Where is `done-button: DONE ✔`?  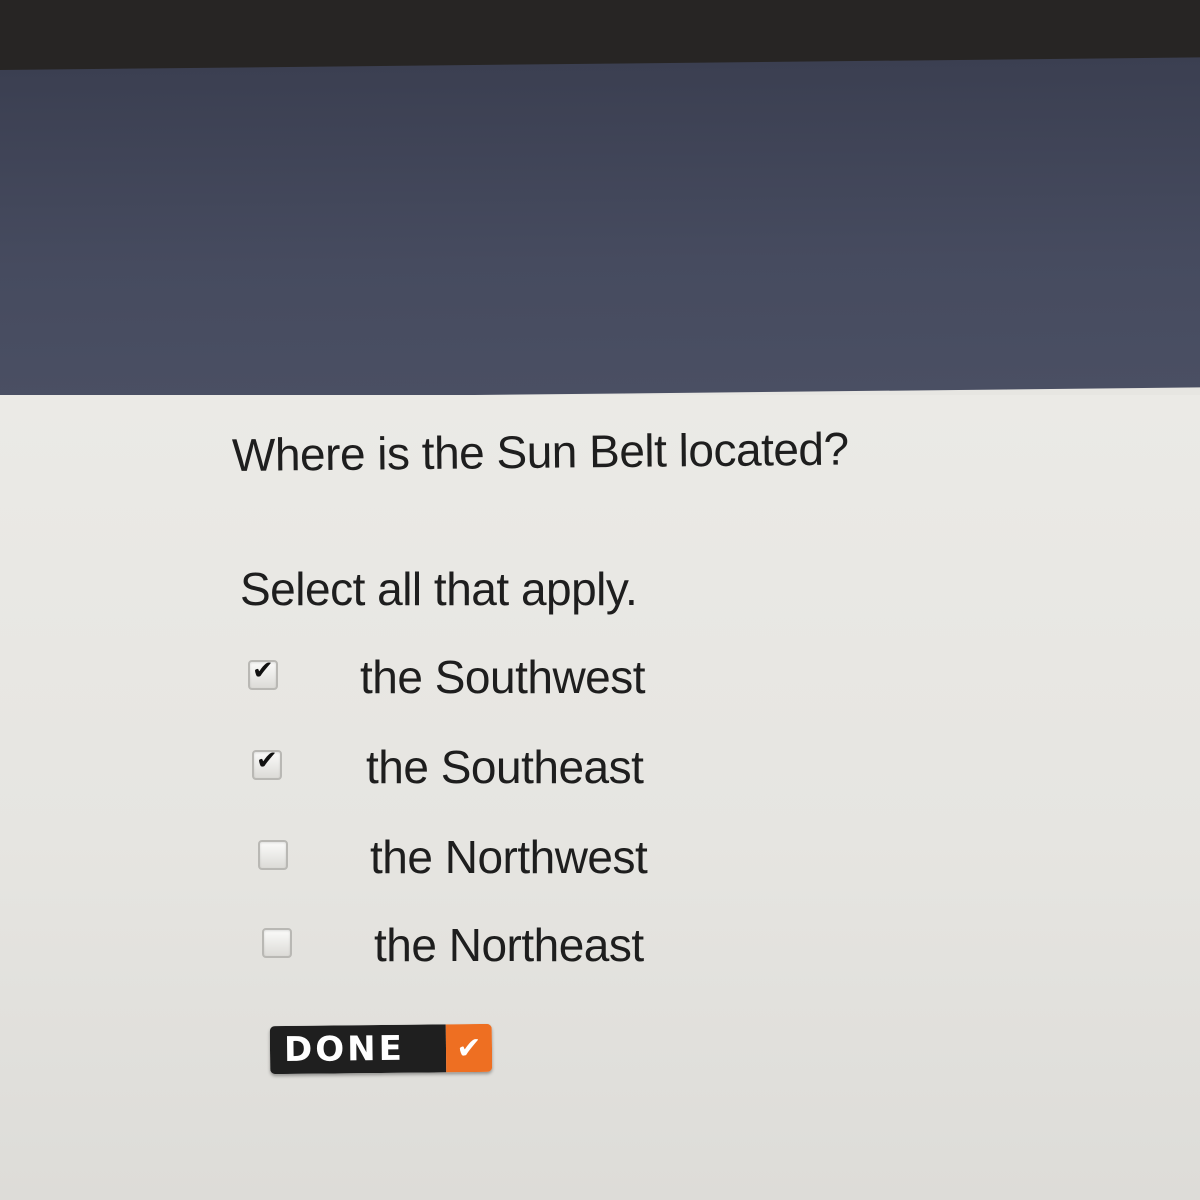
done-button: DONE ✔ is located at coordinates (381, 1049).